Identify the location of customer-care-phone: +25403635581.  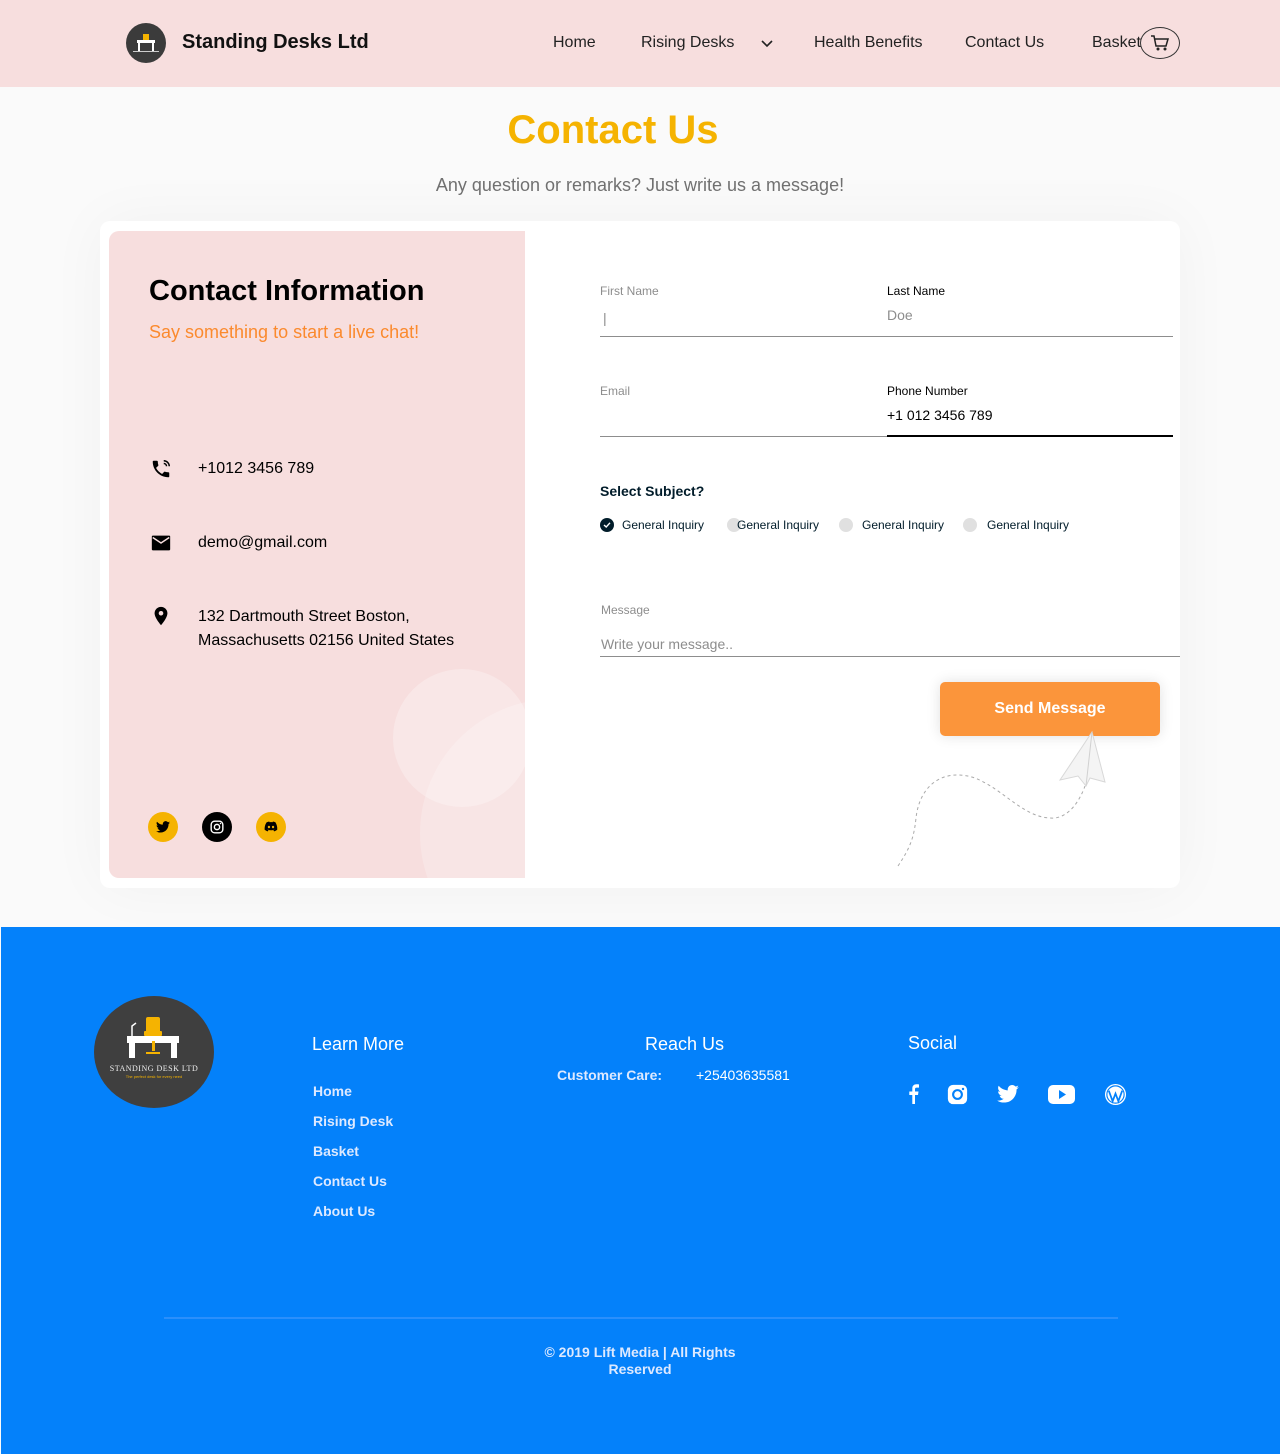
(743, 1075).